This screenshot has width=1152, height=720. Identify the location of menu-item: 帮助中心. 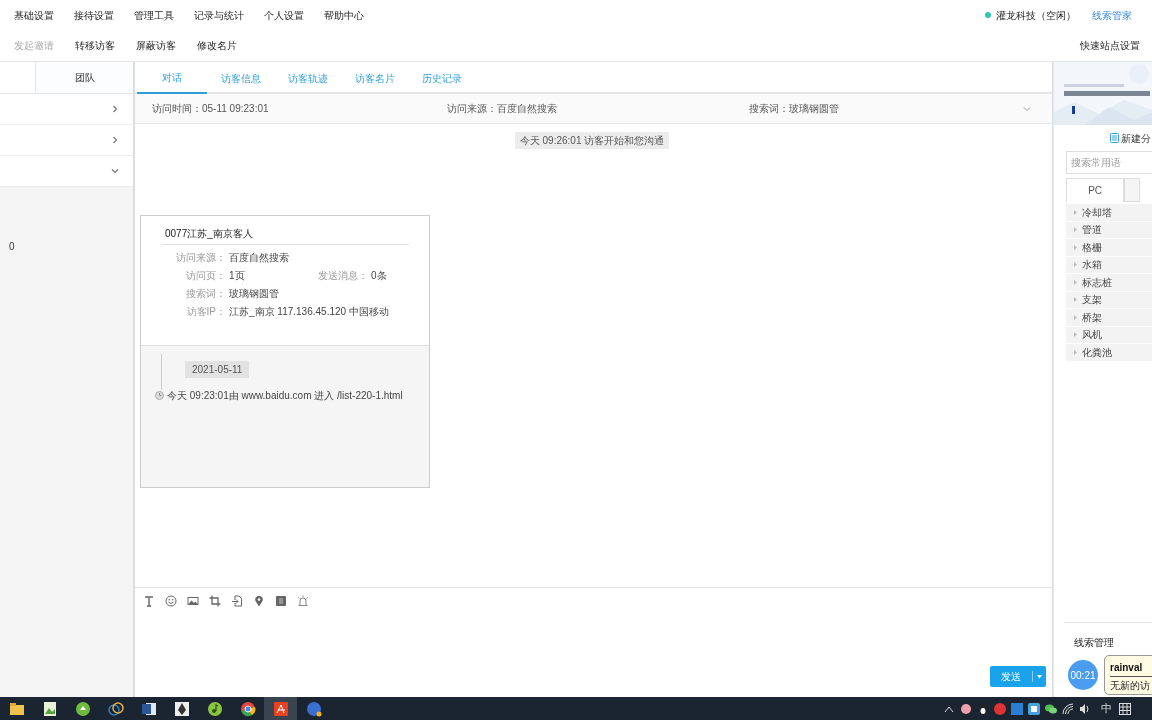
(344, 15).